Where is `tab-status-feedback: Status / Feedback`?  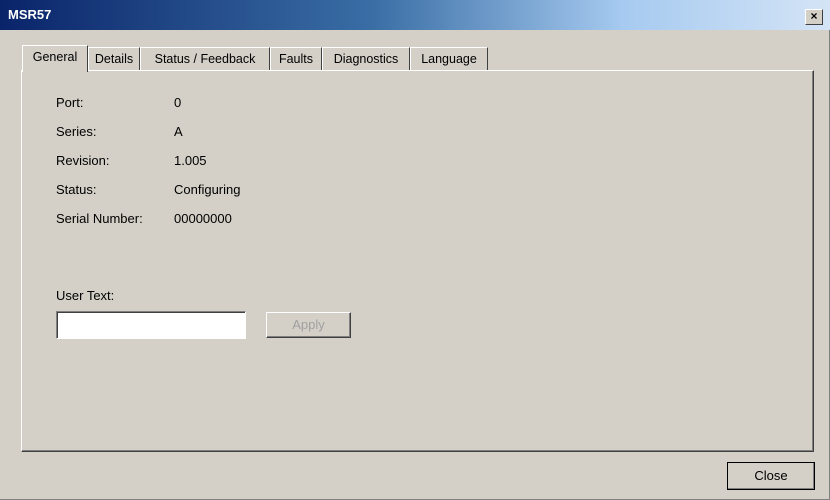
tab-status-feedback: Status / Feedback is located at coordinates (205, 58).